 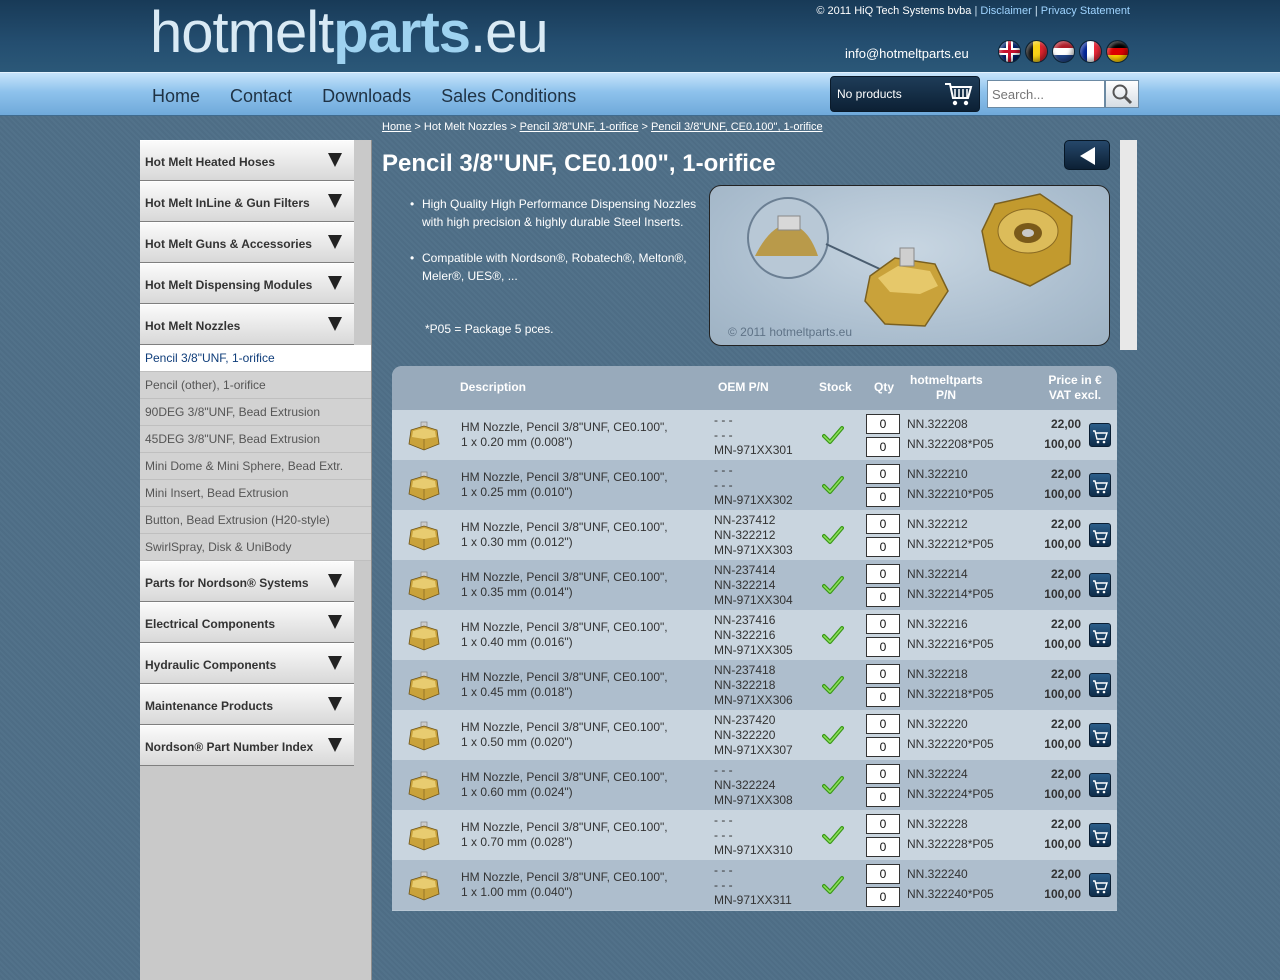 I want to click on image-copyright: © 2011 hotmeltparts.eu, so click(x=790, y=332).